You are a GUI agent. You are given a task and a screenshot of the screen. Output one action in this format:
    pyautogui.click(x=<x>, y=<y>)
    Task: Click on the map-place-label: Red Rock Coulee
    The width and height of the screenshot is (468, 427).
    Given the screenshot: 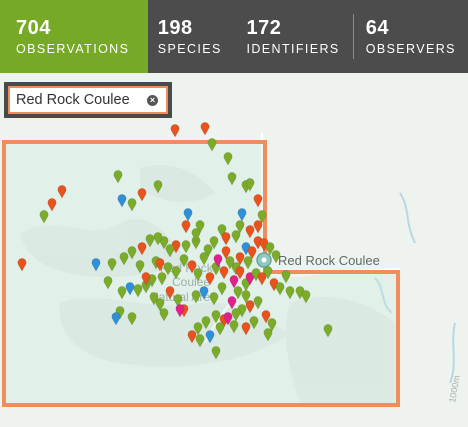 What is the action you would take?
    pyautogui.click(x=329, y=260)
    